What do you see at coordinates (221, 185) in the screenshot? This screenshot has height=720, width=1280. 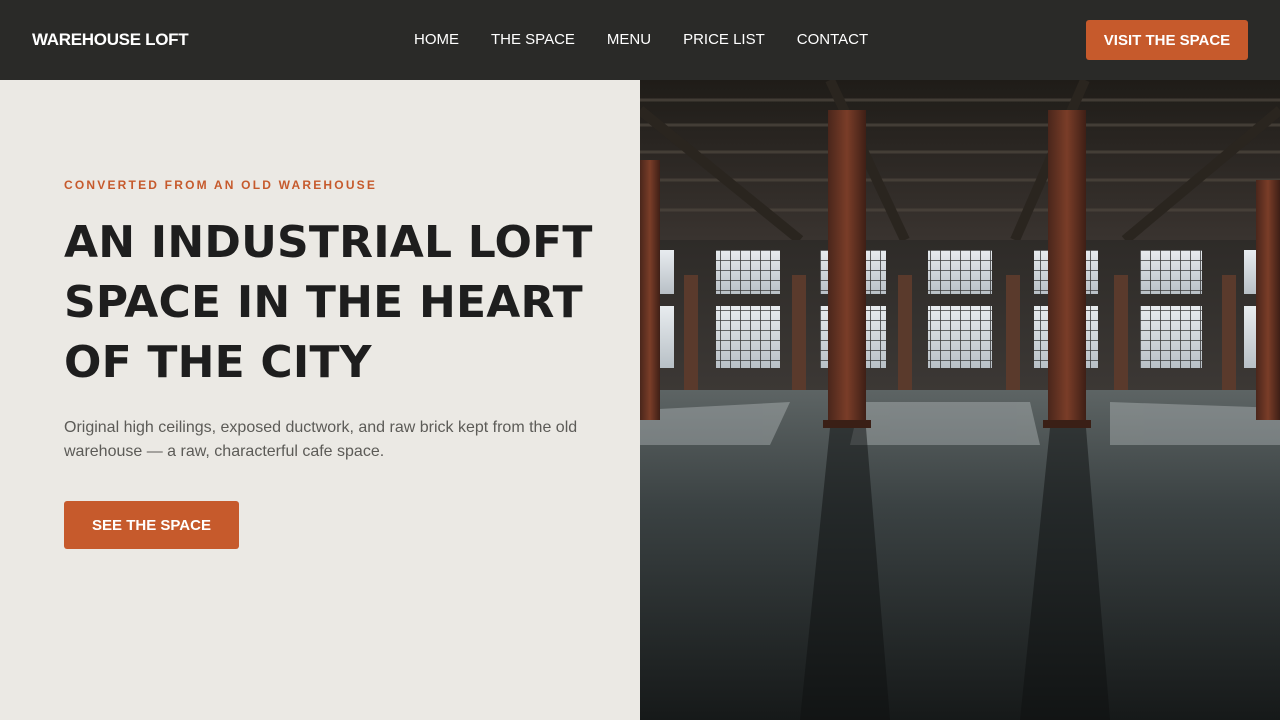 I see `hero-eyebrow: CONVERTED FROM AN OLD WAREHOUSE` at bounding box center [221, 185].